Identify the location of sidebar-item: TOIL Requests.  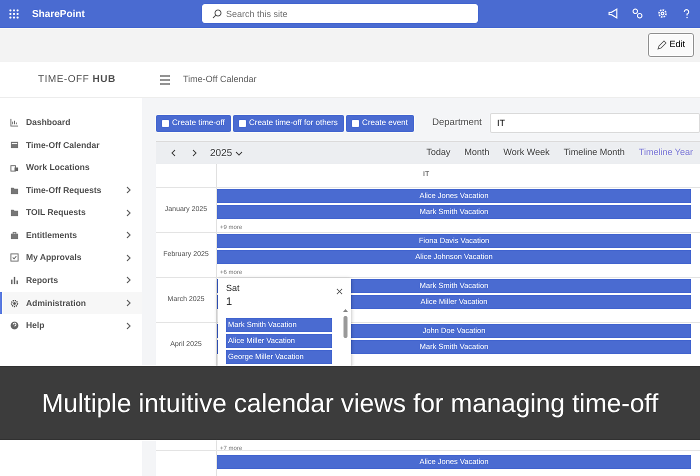
(71, 212).